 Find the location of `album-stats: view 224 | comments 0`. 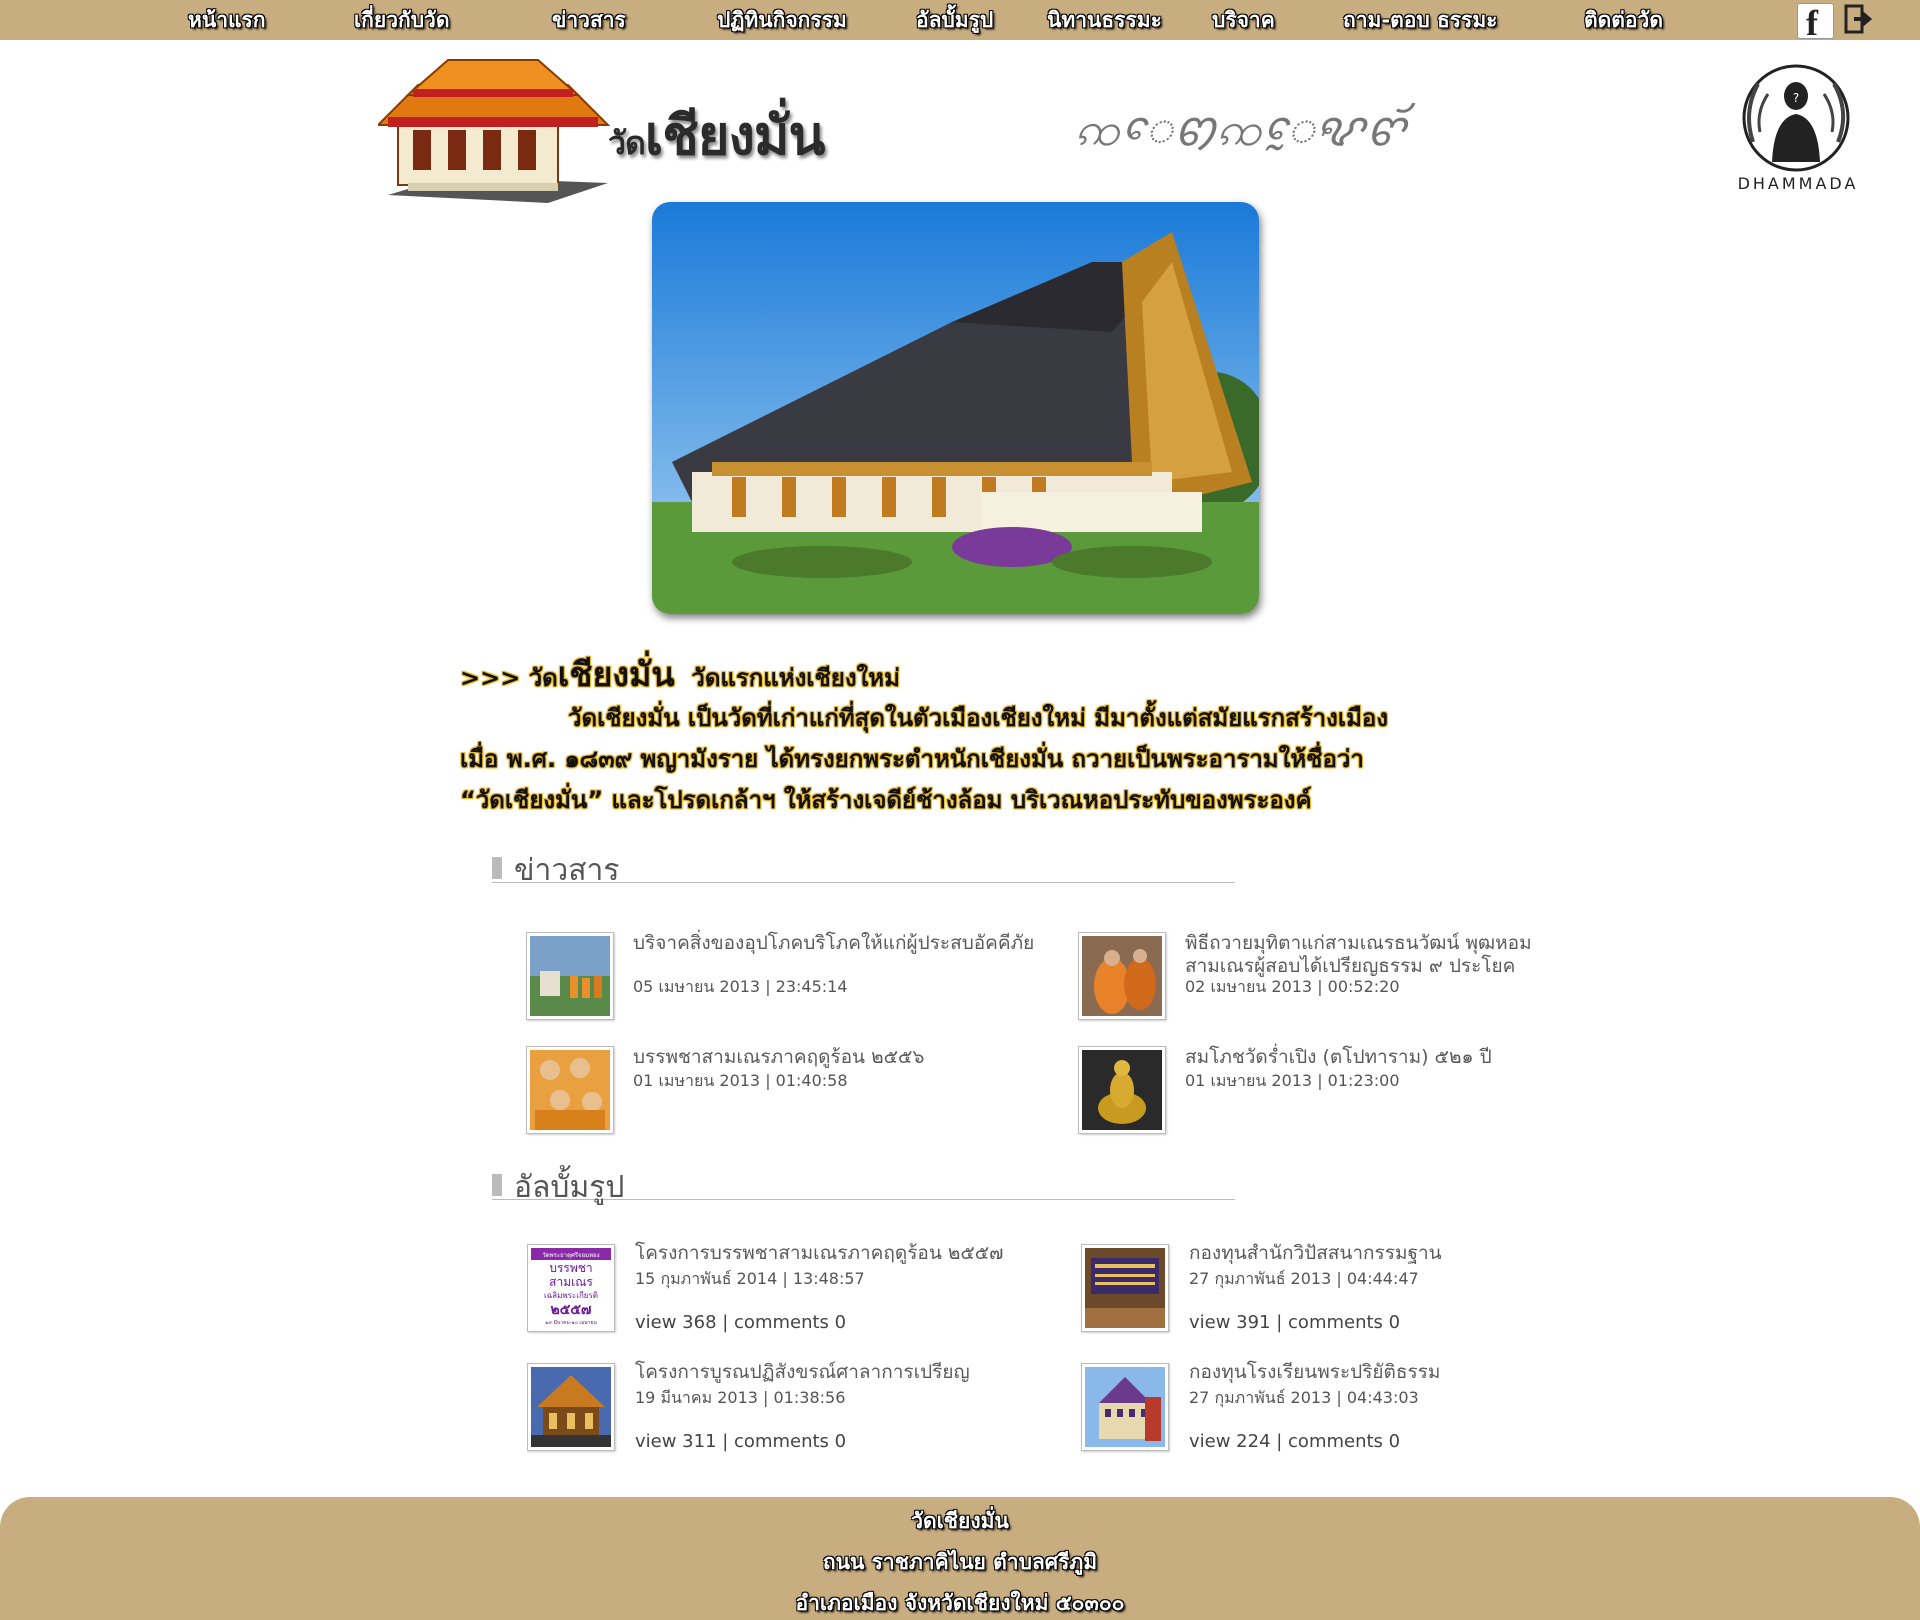

album-stats: view 224 | comments 0 is located at coordinates (1295, 1441).